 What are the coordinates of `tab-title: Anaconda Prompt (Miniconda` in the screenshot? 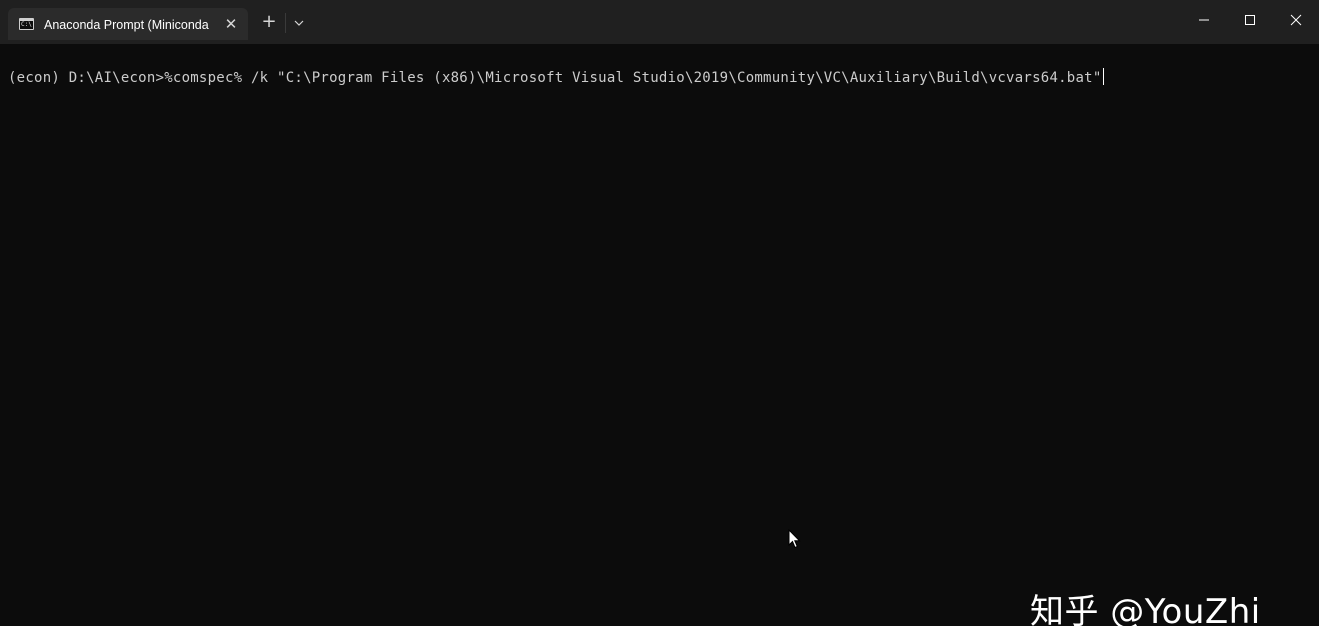 It's located at (126, 25).